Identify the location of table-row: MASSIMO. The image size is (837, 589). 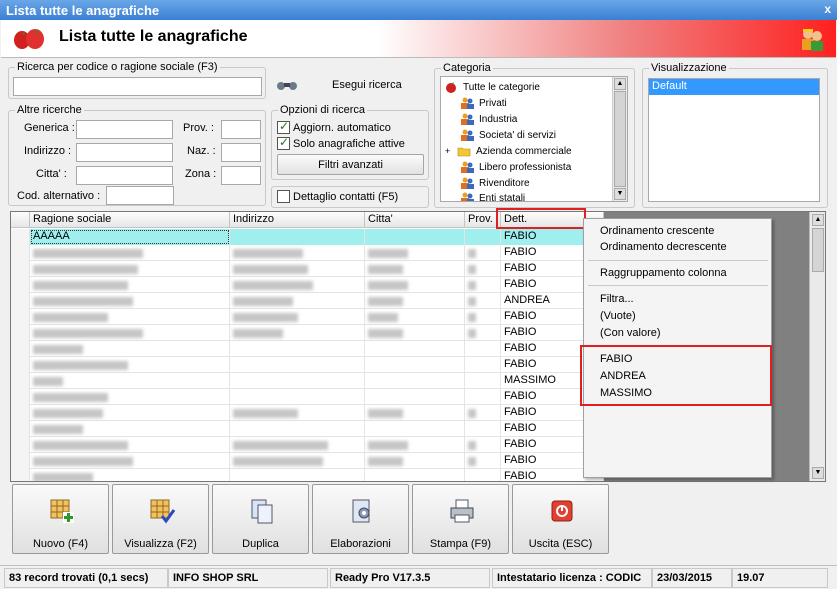
(307, 381).